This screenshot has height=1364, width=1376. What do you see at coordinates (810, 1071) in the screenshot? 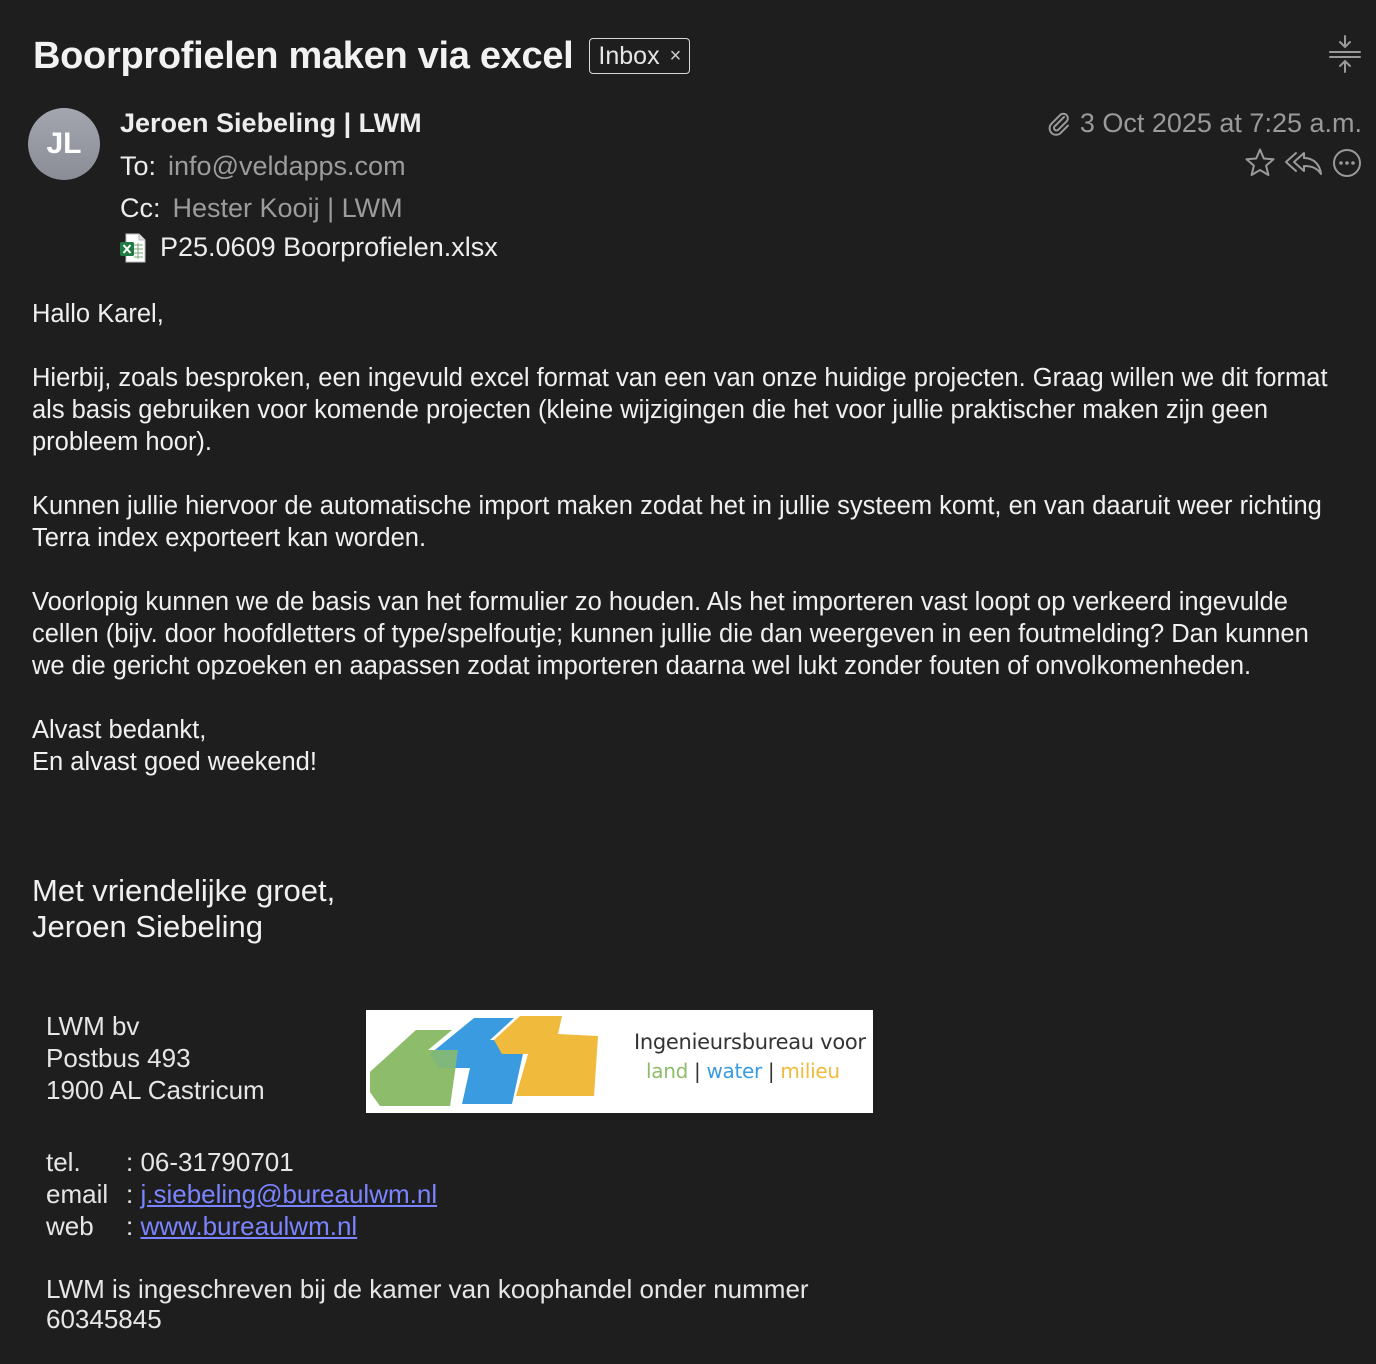
I see `logo-milieu: milieu` at bounding box center [810, 1071].